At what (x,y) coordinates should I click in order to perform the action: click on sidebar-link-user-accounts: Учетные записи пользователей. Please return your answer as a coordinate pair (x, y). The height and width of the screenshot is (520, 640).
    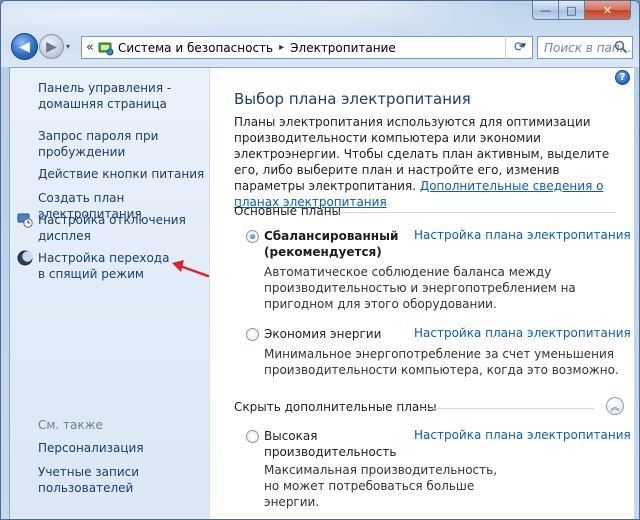
    Looking at the image, I should click on (113, 480).